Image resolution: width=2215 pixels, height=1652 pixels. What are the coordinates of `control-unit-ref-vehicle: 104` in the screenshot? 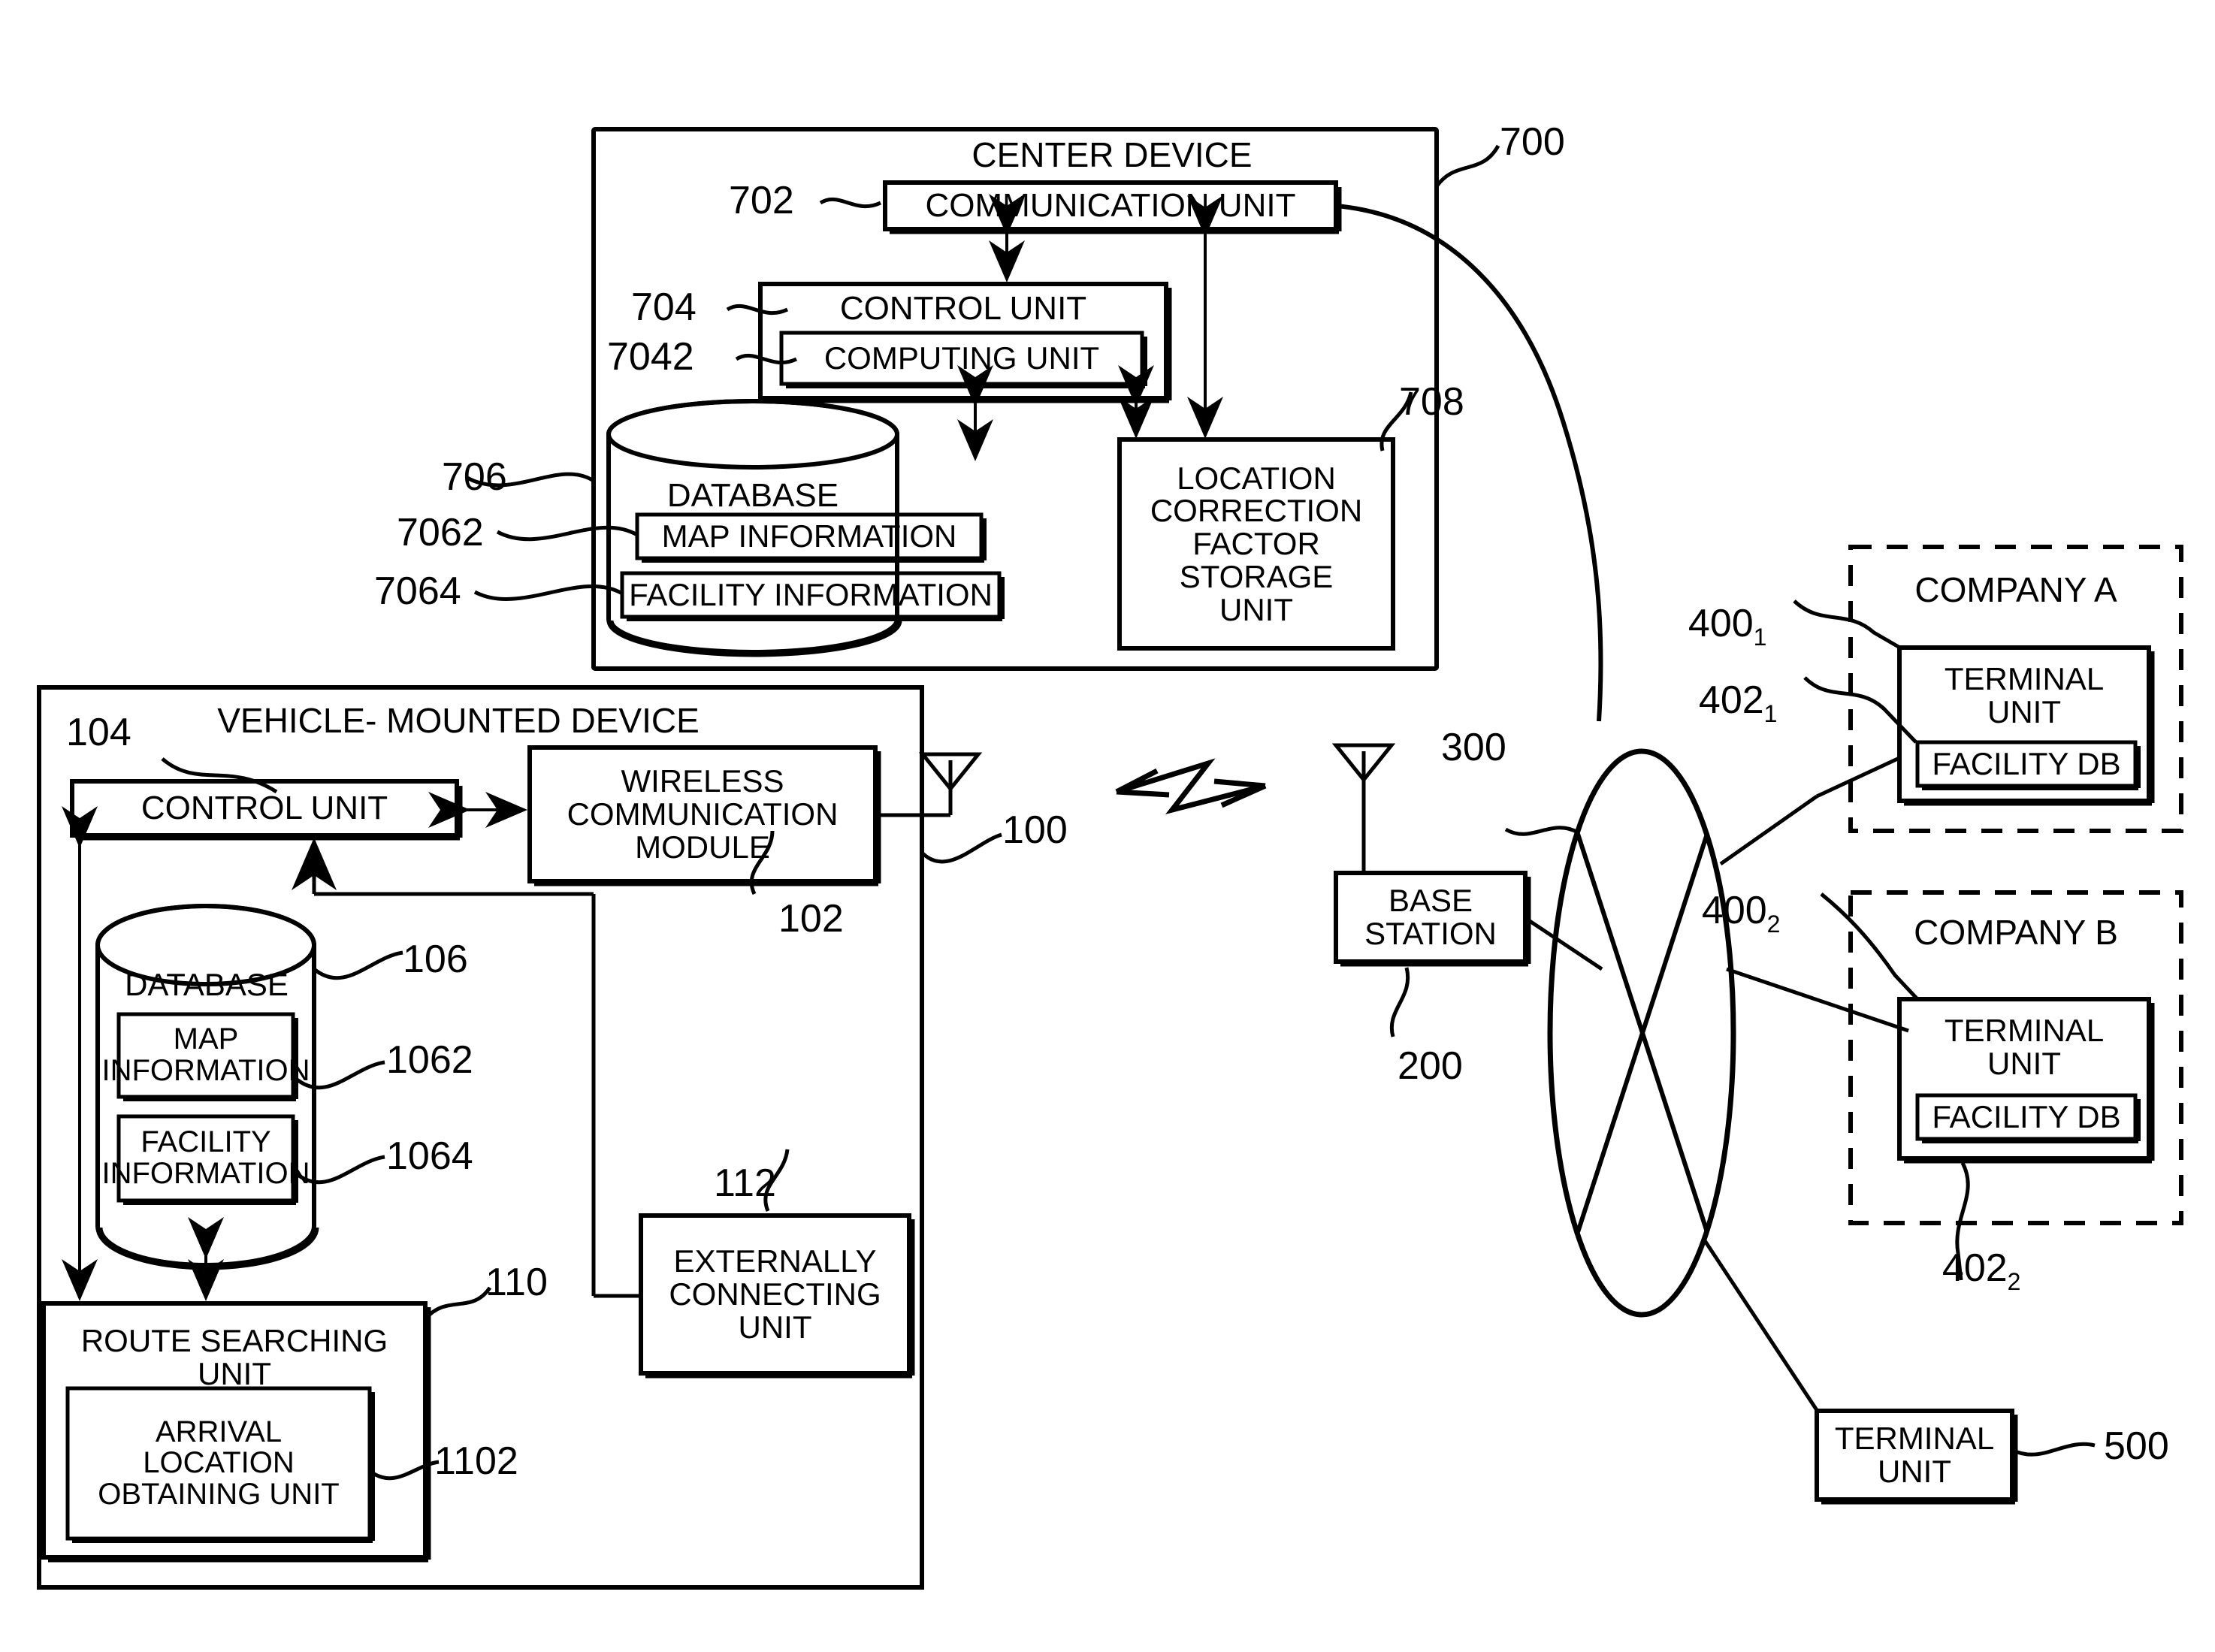 It's located at (98, 733).